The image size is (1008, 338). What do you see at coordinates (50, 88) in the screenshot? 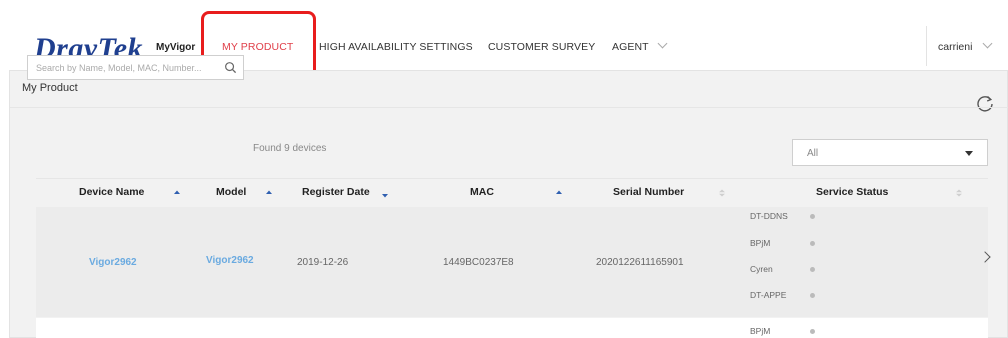
I see `panel-title: My Product` at bounding box center [50, 88].